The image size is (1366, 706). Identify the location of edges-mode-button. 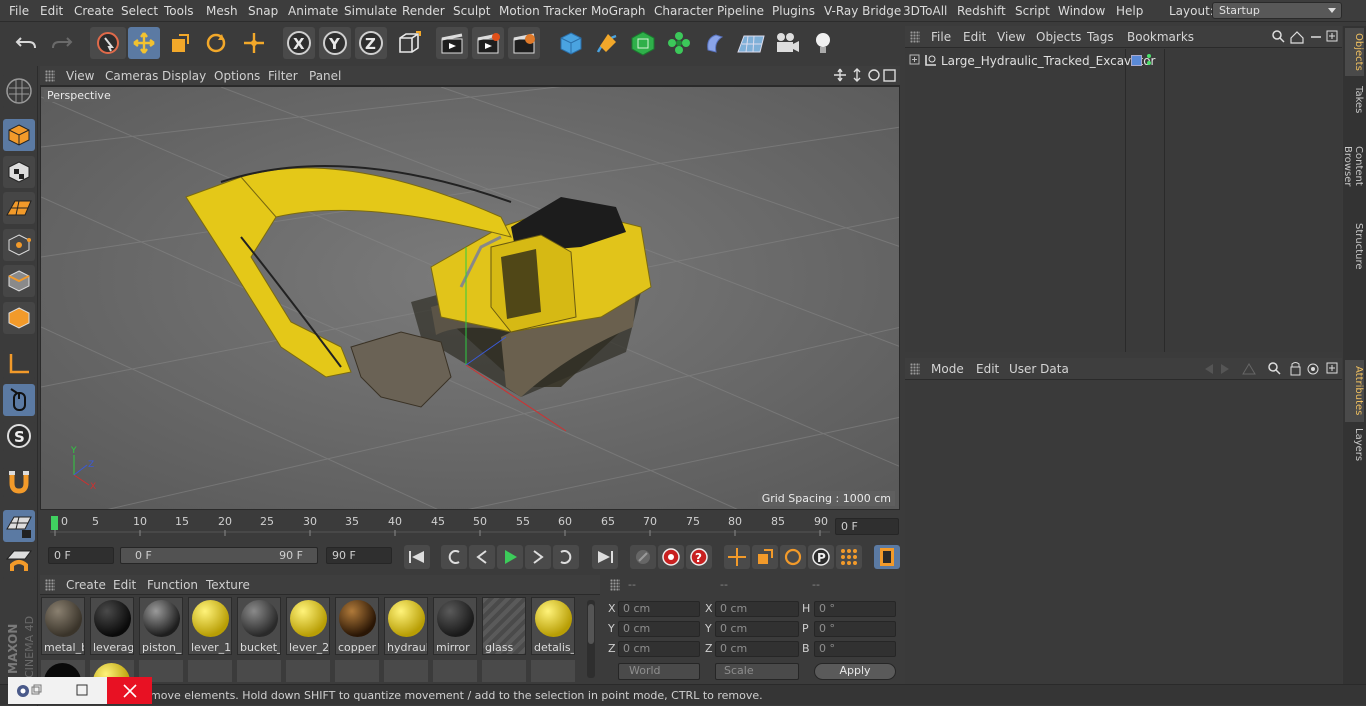
(19, 281).